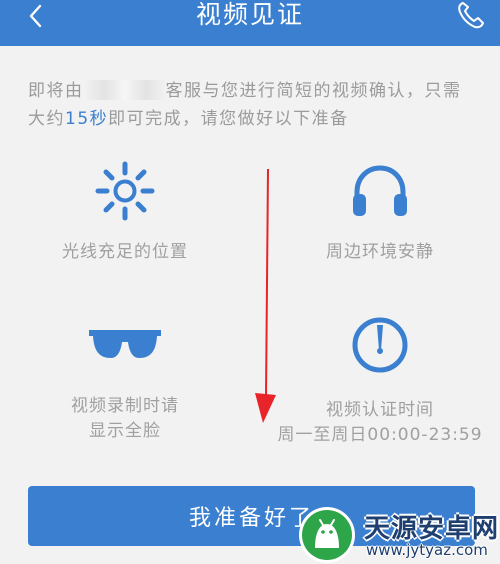 The image size is (500, 564). I want to click on page-title: 视频见证, so click(249, 14).